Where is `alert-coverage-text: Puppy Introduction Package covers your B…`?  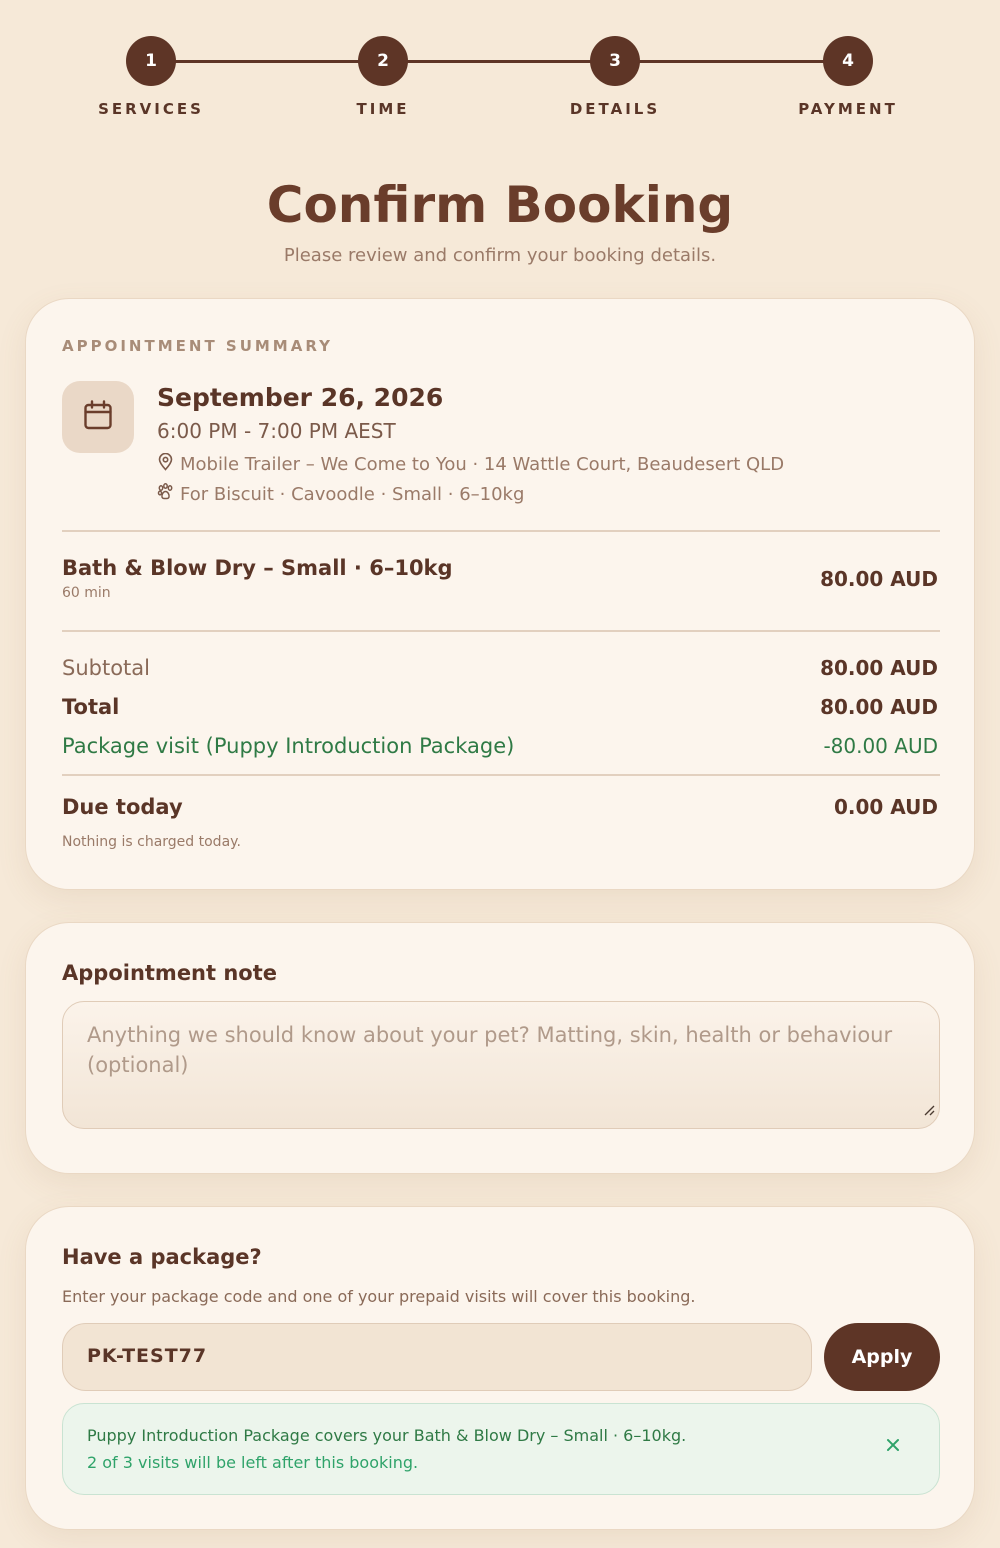 alert-coverage-text: Puppy Introduction Package covers your B… is located at coordinates (387, 1435).